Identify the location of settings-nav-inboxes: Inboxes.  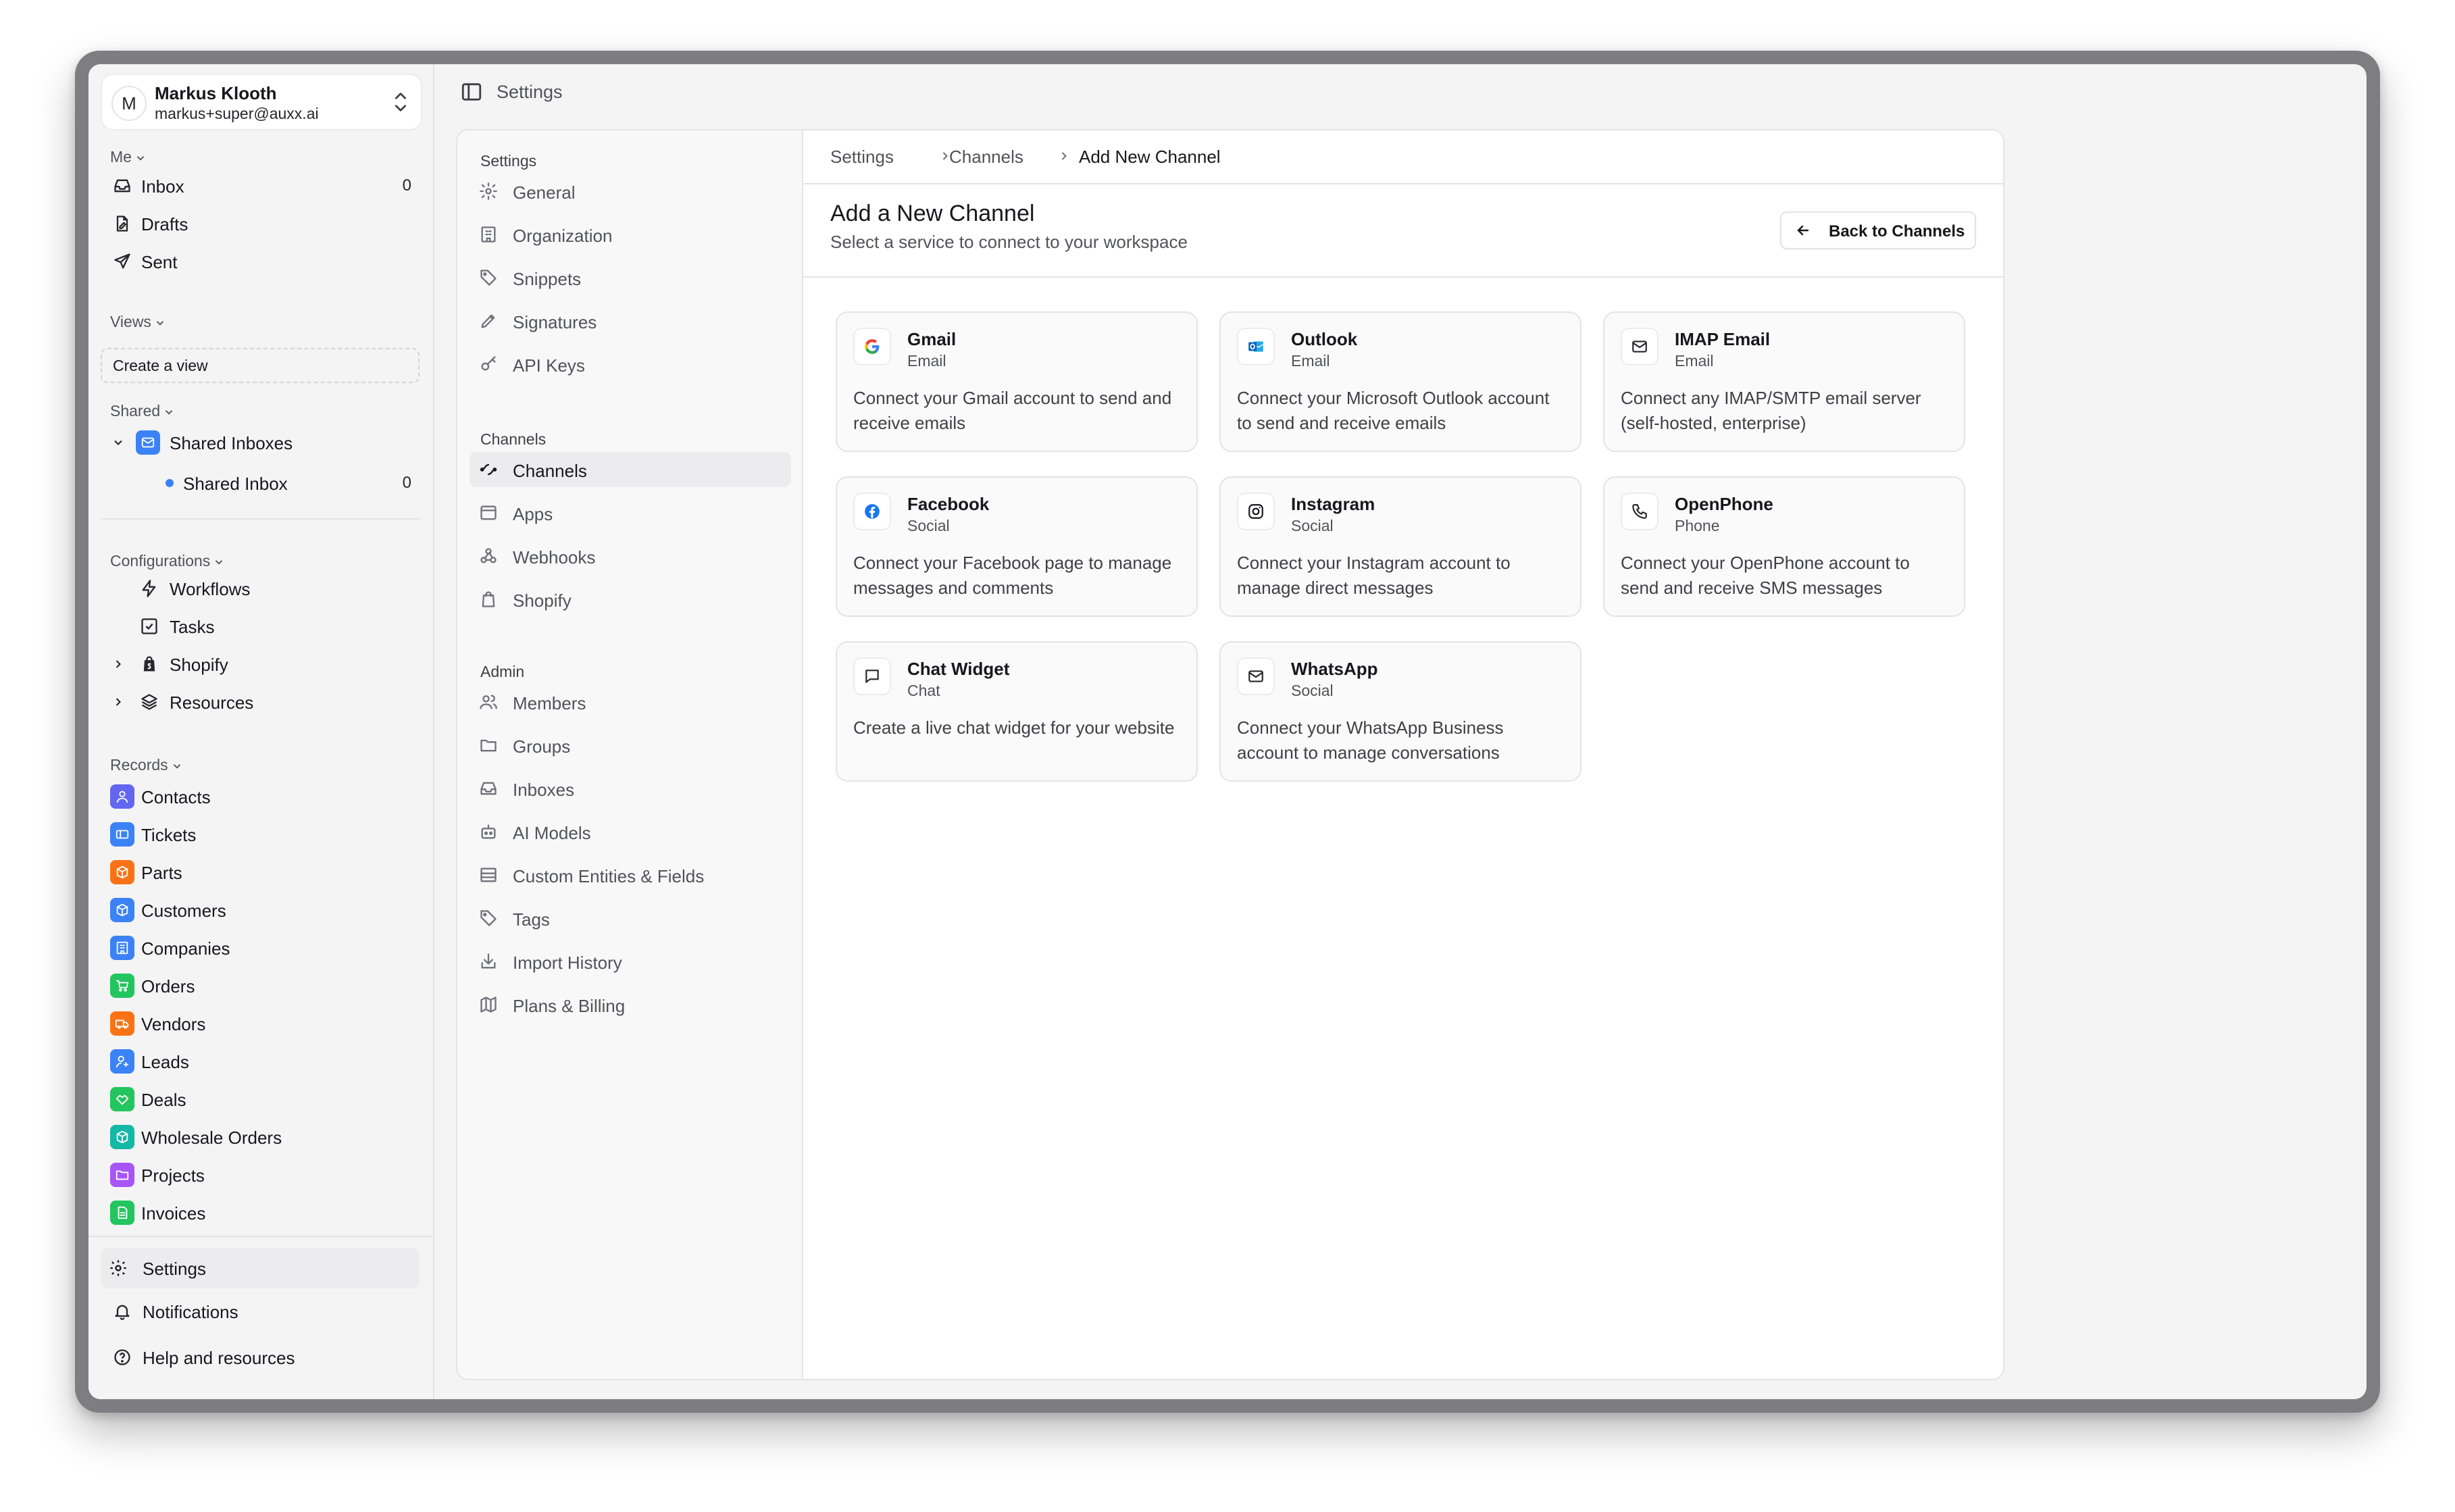
(630, 788).